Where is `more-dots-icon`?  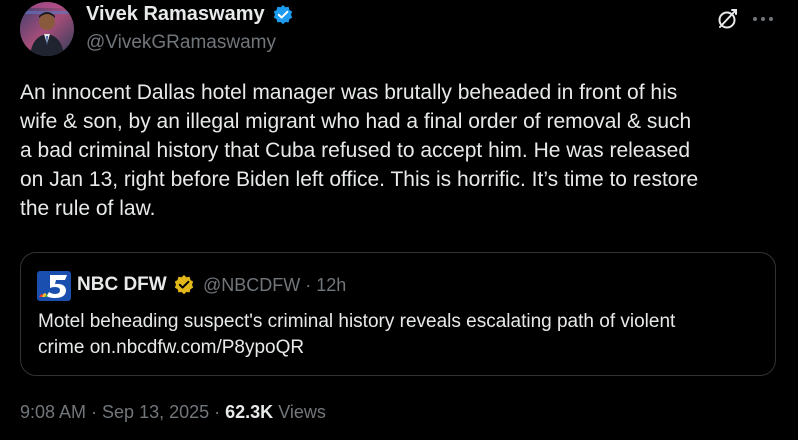
more-dots-icon is located at coordinates (763, 19).